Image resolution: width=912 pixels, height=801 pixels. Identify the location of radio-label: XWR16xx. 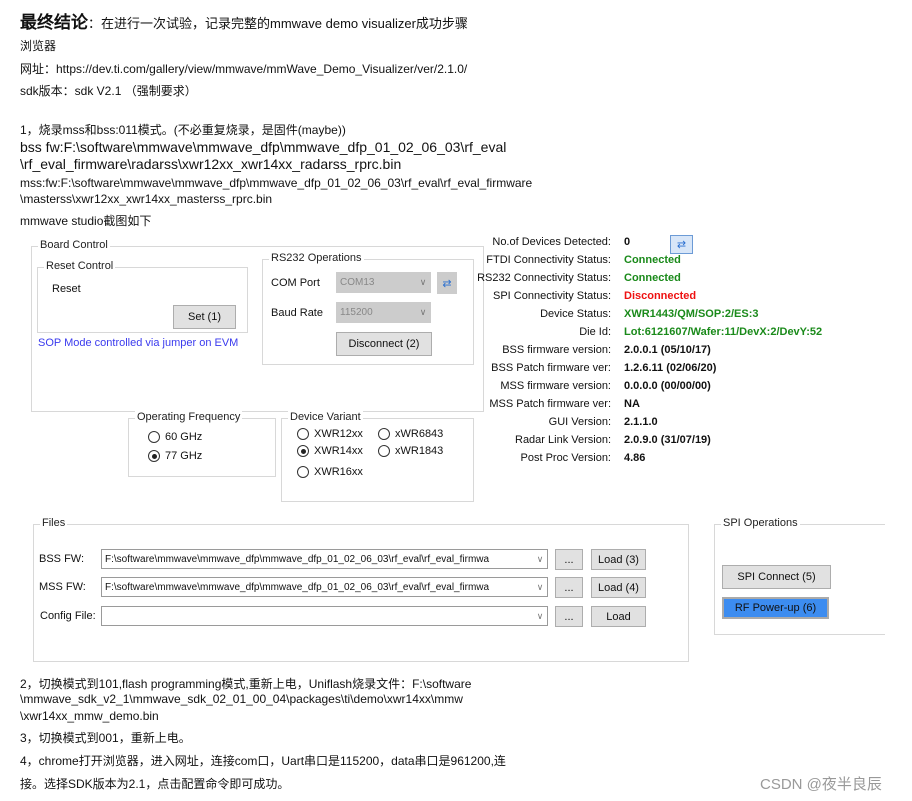
(338, 472).